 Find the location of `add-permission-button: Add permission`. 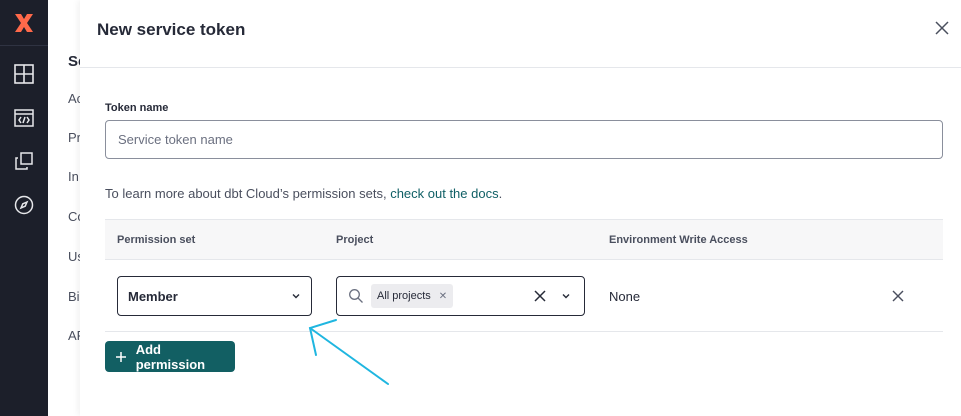

add-permission-button: Add permission is located at coordinates (170, 356).